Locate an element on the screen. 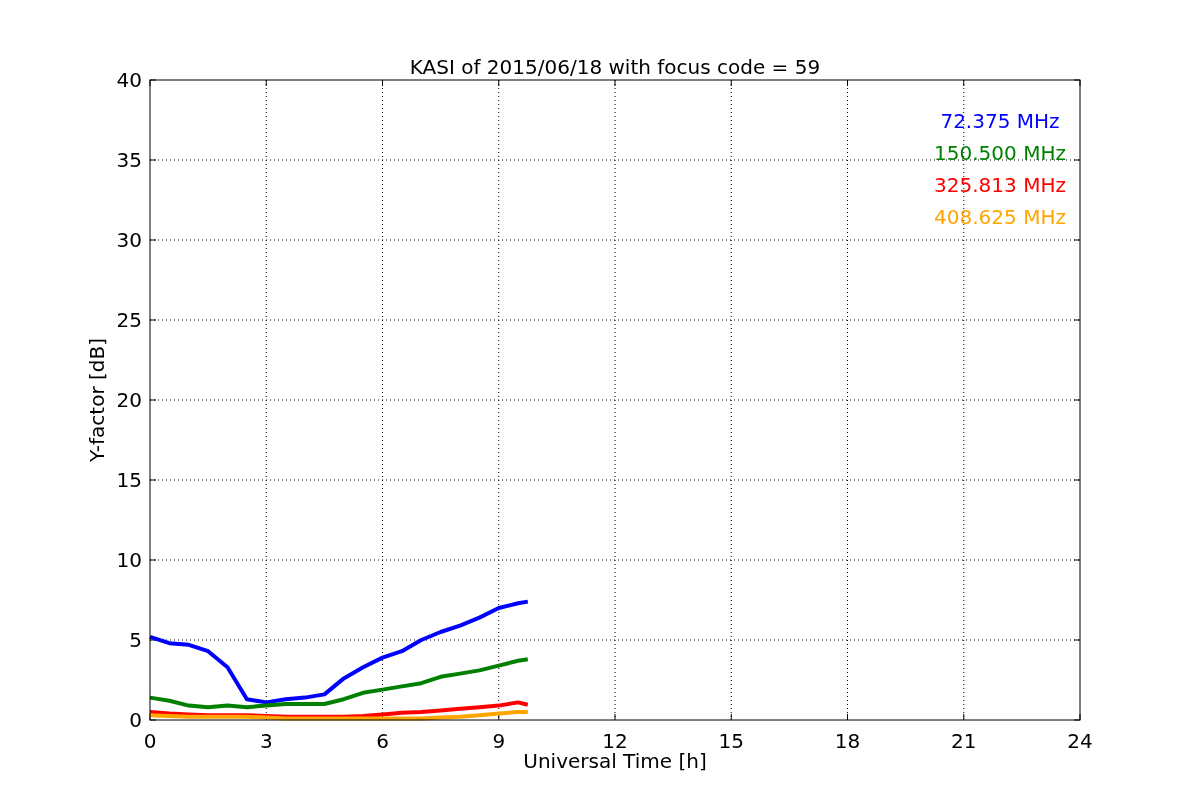  x-tick-label: 6 is located at coordinates (382, 741).